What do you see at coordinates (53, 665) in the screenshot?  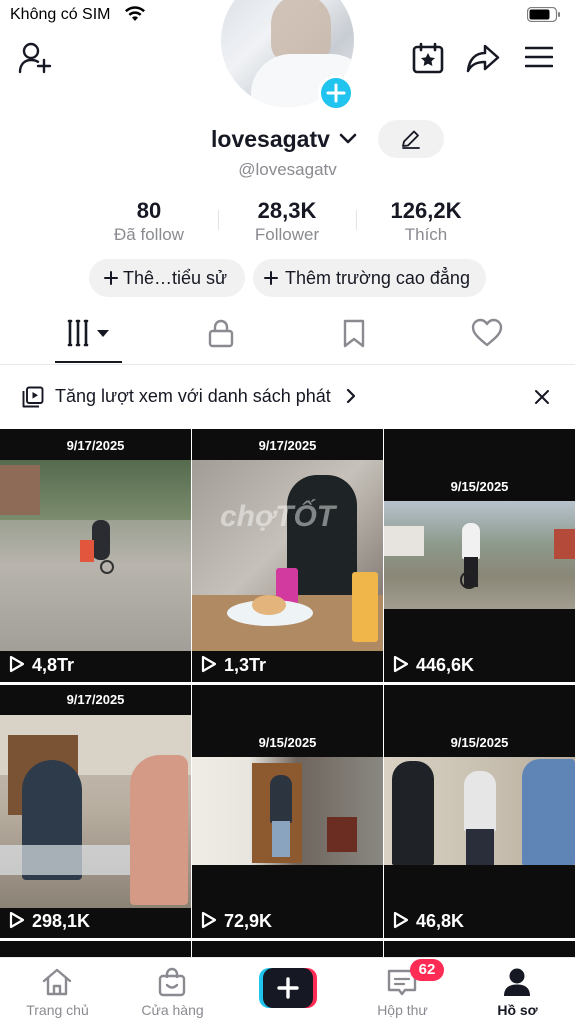 I see `view-count-value: 4,8Tr` at bounding box center [53, 665].